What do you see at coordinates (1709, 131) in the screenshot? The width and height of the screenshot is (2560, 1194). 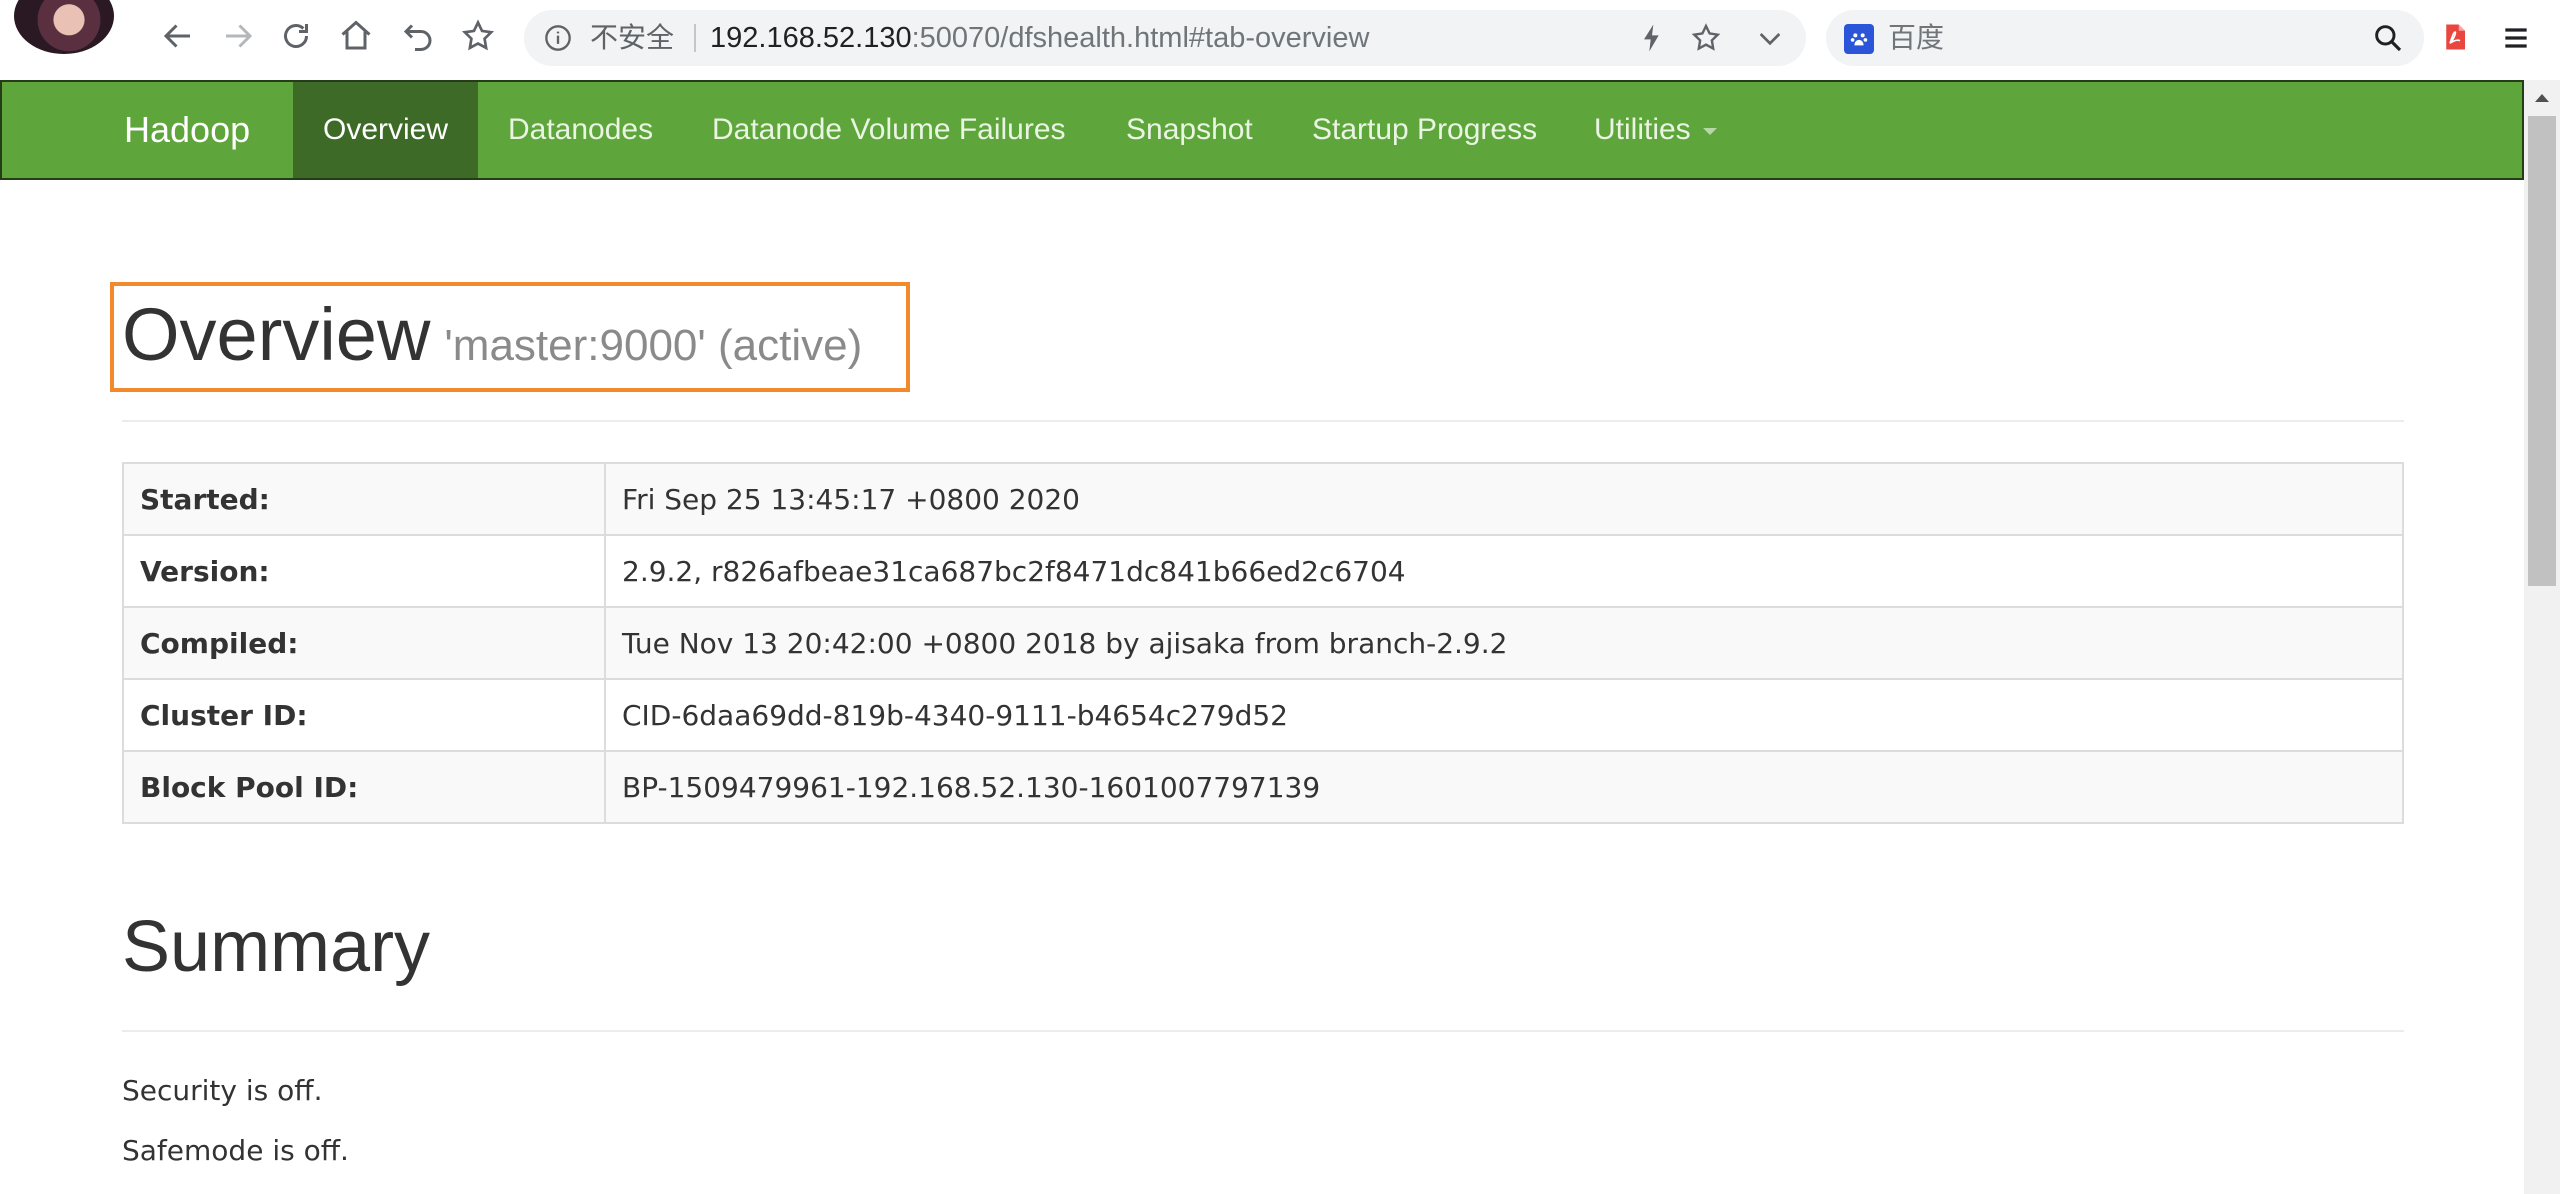 I see `caret-down-icon` at bounding box center [1709, 131].